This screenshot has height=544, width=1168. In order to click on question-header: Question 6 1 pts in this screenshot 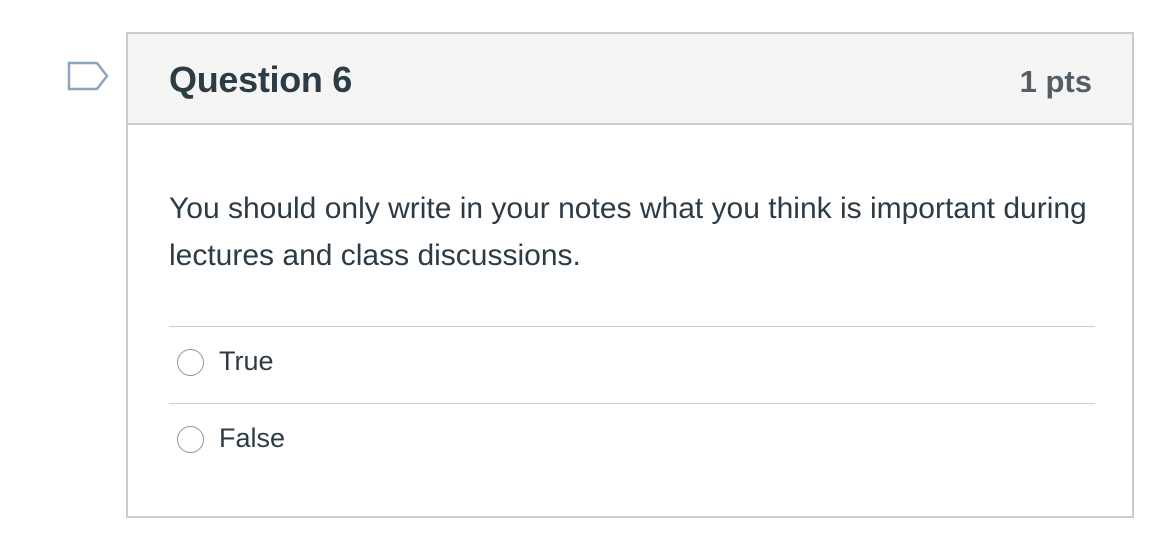, I will do `click(630, 79)`.